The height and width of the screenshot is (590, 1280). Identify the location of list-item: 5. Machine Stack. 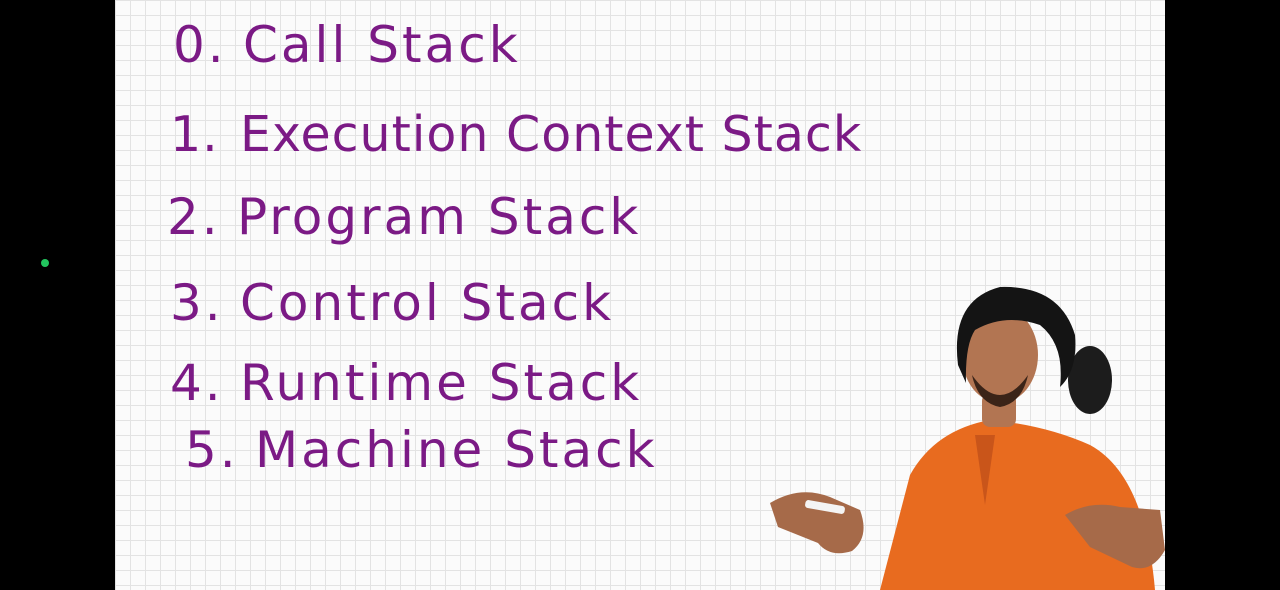
(421, 450).